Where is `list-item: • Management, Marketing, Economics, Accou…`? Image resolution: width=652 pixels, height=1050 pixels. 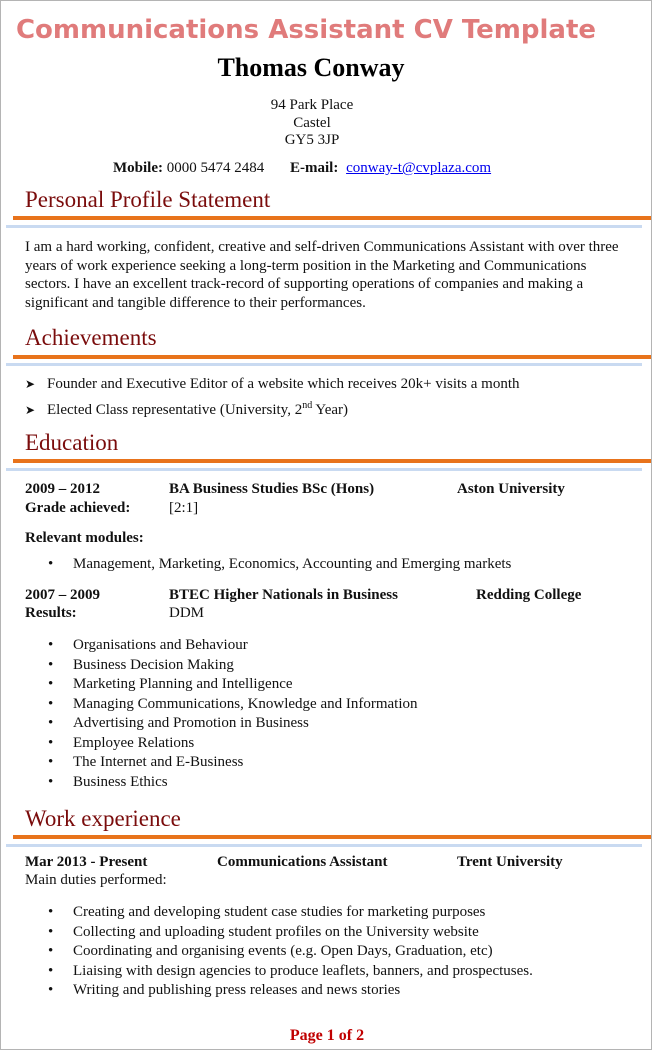
list-item: • Management, Marketing, Economics, Accou… is located at coordinates (278, 565).